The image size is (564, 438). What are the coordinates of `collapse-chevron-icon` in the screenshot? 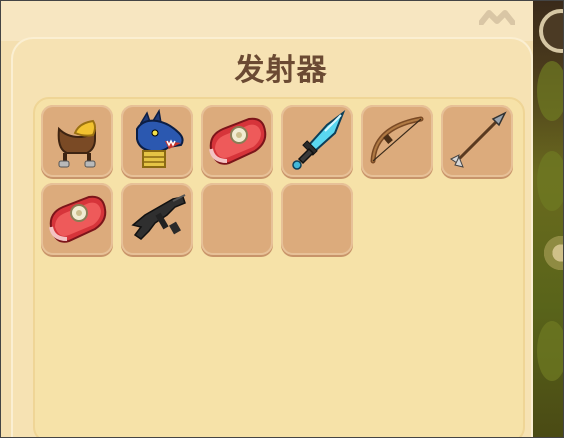 It's located at (497, 16).